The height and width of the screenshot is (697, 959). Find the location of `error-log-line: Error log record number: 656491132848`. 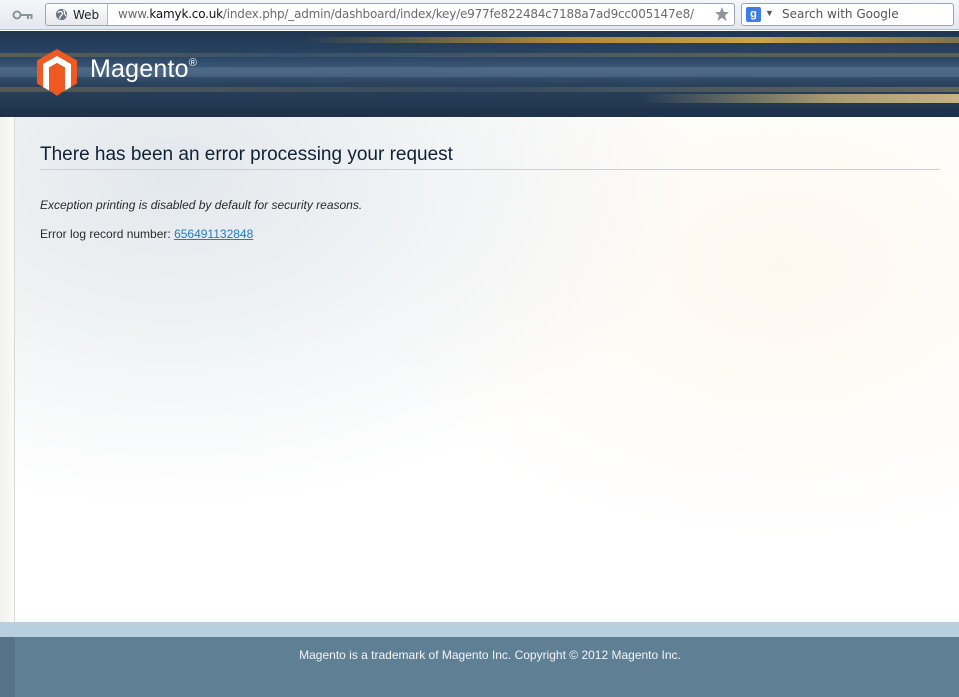

error-log-line: Error log record number: 656491132848 is located at coordinates (146, 234).